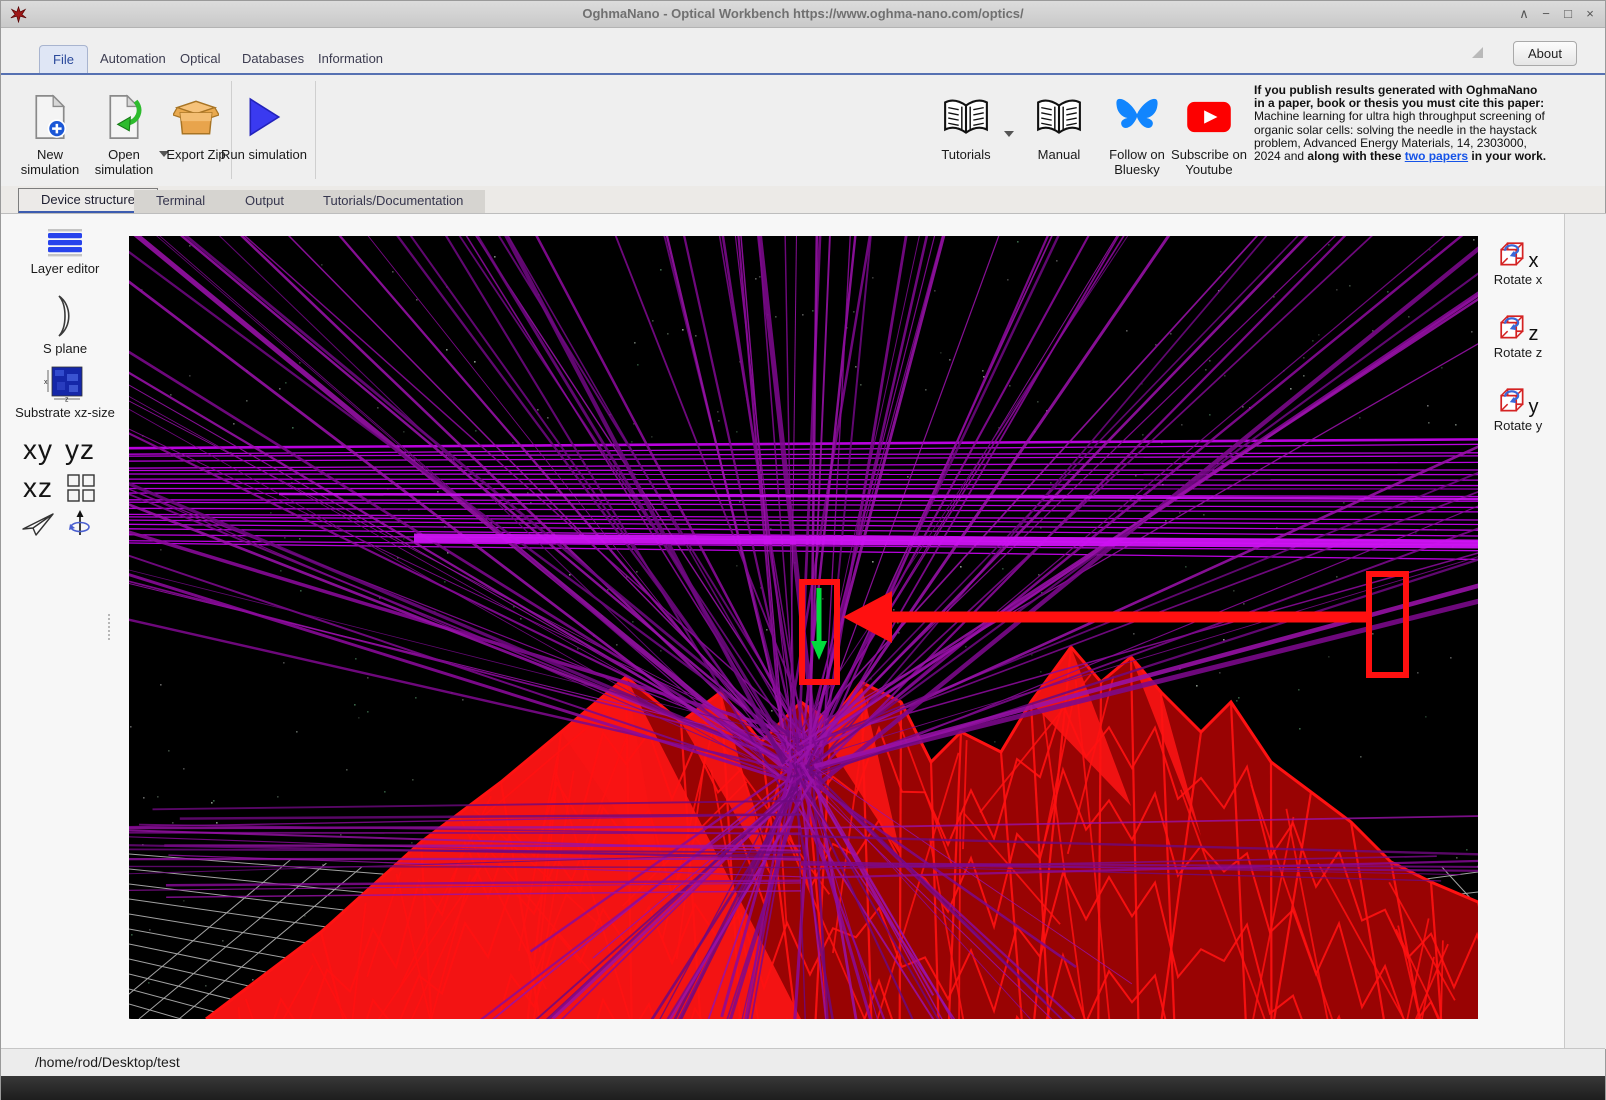 The height and width of the screenshot is (1100, 1606). Describe the element at coordinates (200, 59) in the screenshot. I see `menu-tab-optical: Optical` at that location.